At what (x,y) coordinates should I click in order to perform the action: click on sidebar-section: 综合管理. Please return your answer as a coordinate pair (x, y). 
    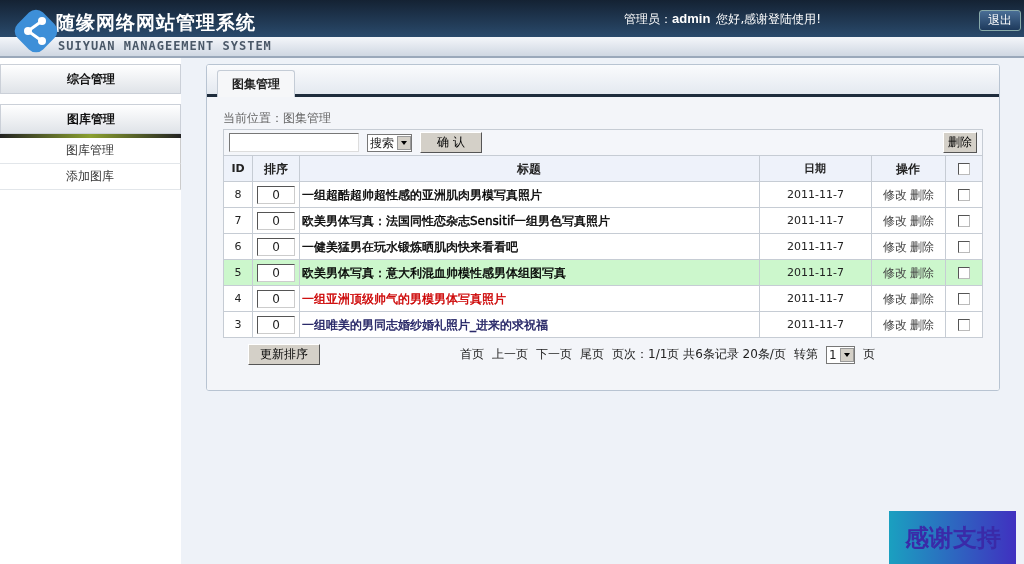
    Looking at the image, I should click on (90, 79).